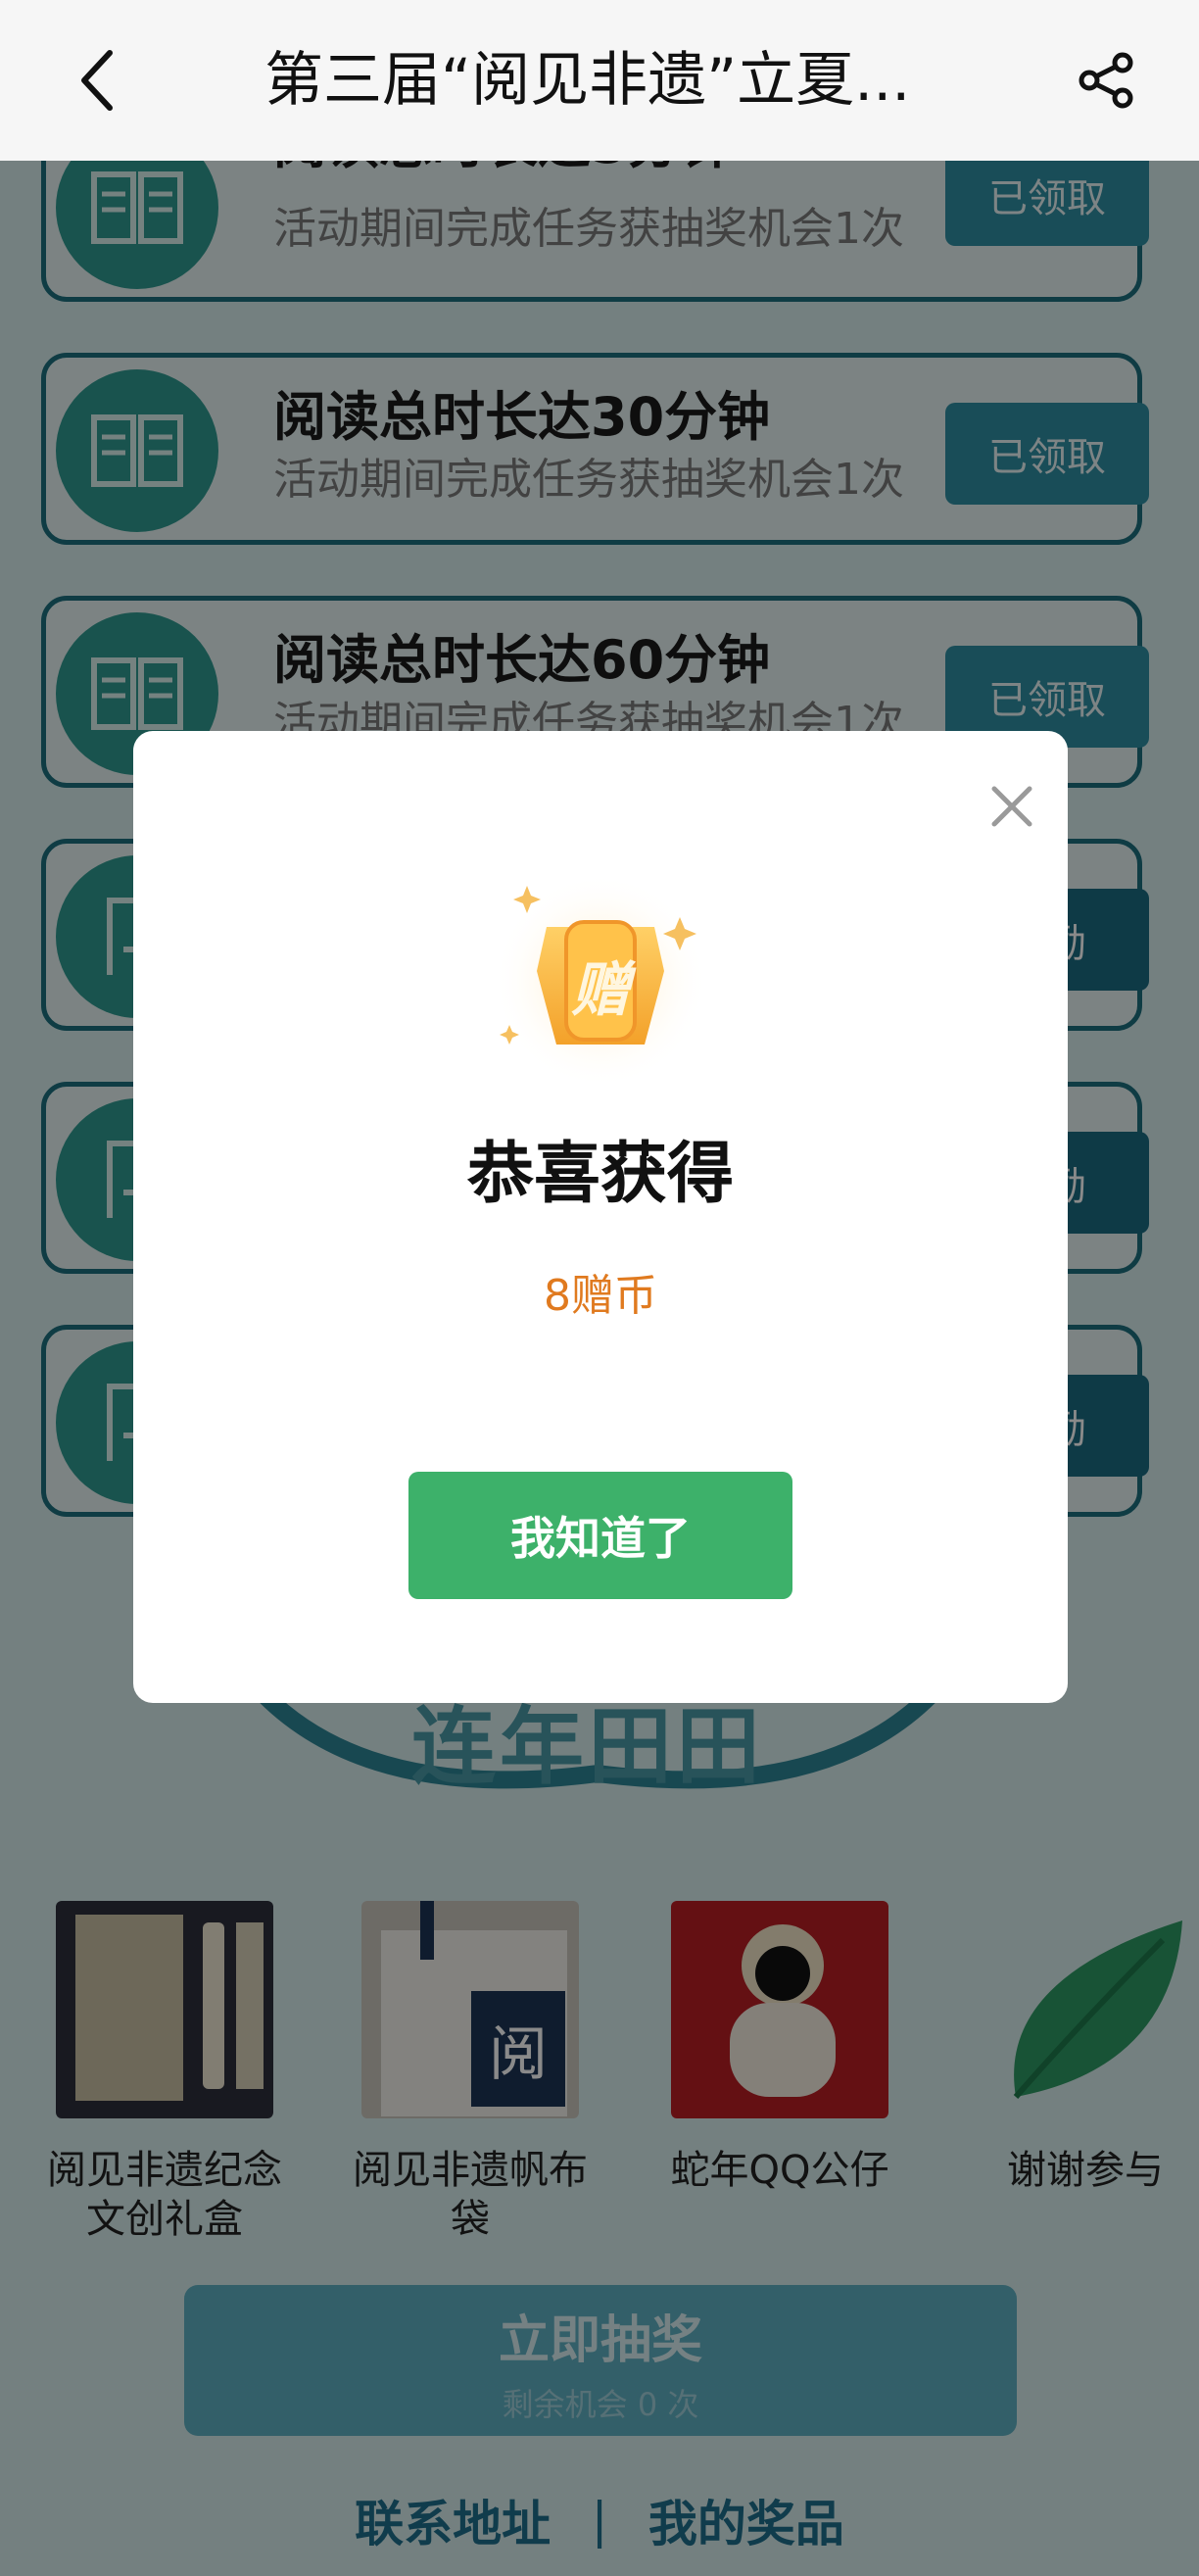  What do you see at coordinates (600, 990) in the screenshot?
I see `gift-char: 赠` at bounding box center [600, 990].